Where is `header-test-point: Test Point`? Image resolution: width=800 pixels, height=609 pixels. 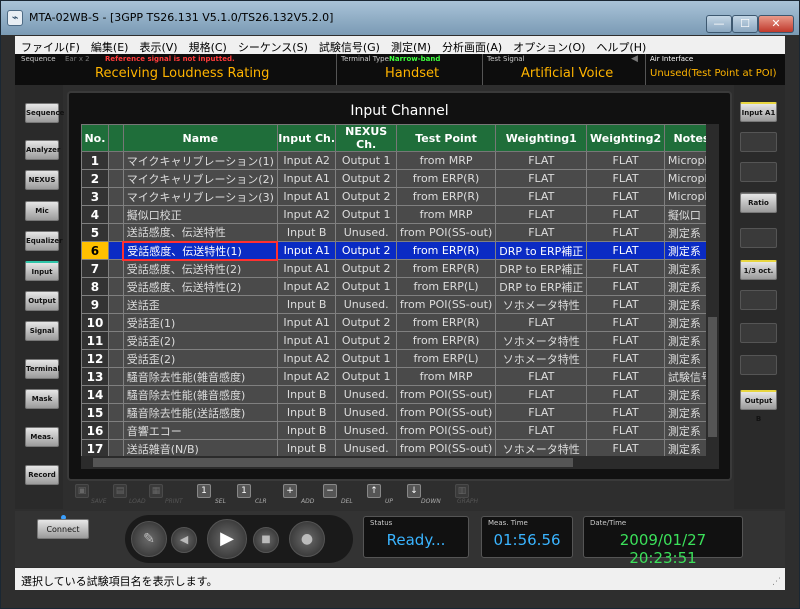
header-test-point: Test Point is located at coordinates (446, 138).